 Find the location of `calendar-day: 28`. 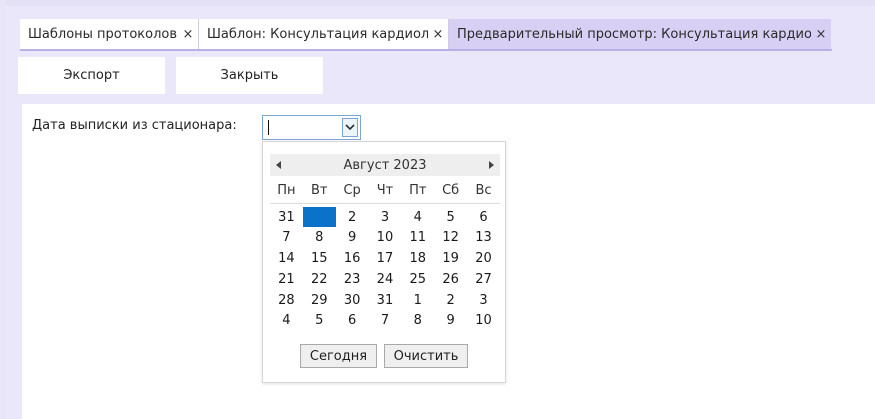

calendar-day: 28 is located at coordinates (286, 300).